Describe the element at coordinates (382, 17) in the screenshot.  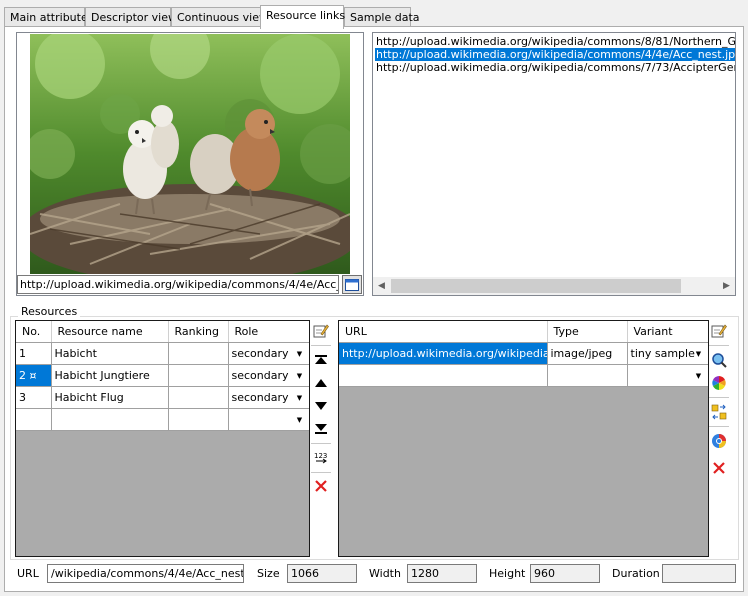
I see `tab-sample-data: Sample data` at that location.